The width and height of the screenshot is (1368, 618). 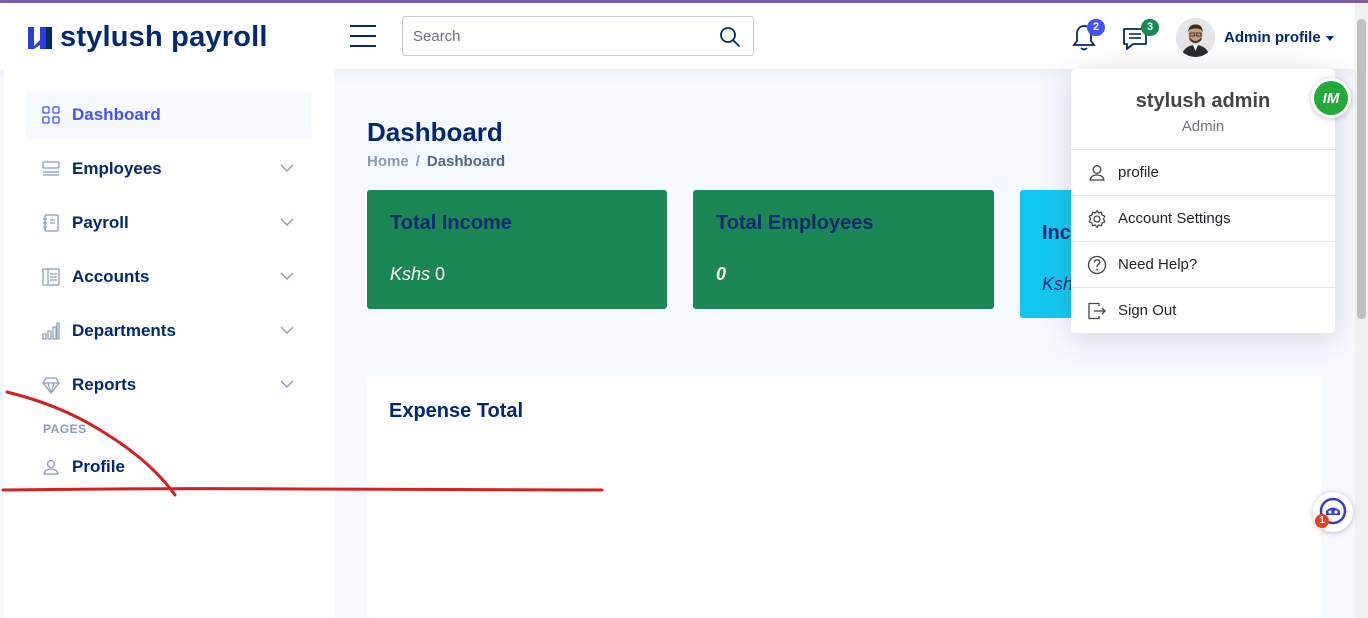 What do you see at coordinates (1333, 512) in the screenshot?
I see `chatbot-button: 1` at bounding box center [1333, 512].